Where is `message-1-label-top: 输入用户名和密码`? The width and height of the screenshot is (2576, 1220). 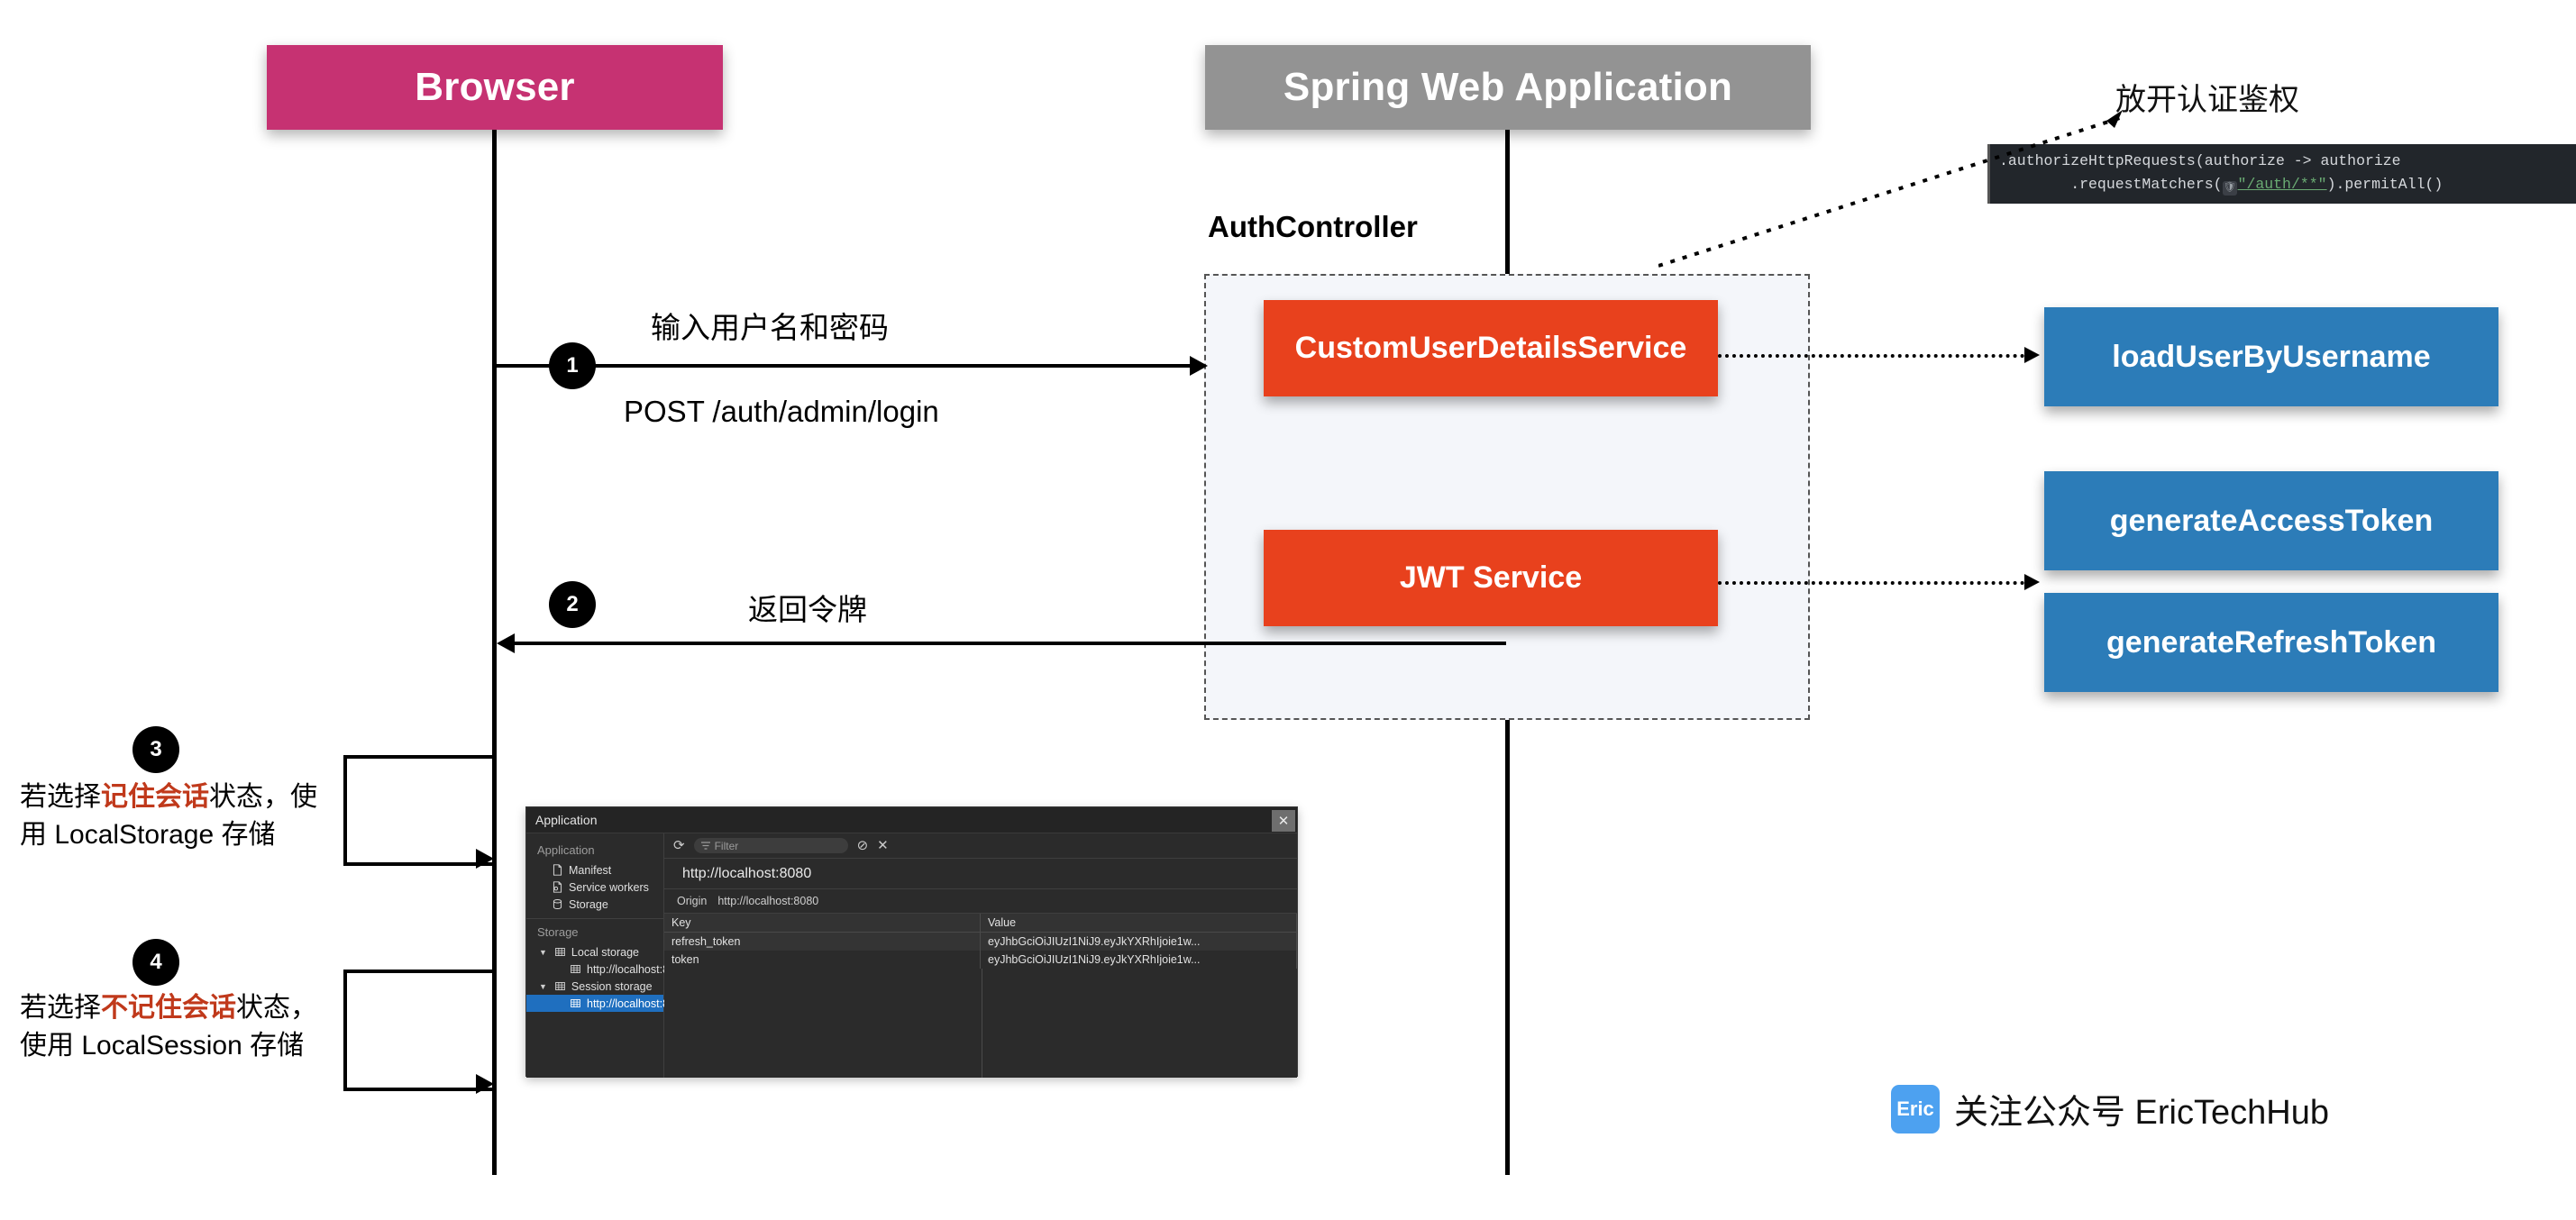
message-1-label-top: 输入用户名和密码 is located at coordinates (770, 327).